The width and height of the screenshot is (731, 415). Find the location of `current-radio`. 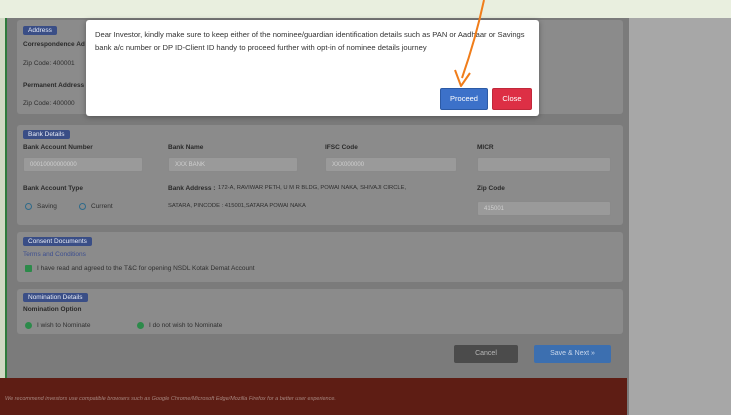

current-radio is located at coordinates (82, 206).